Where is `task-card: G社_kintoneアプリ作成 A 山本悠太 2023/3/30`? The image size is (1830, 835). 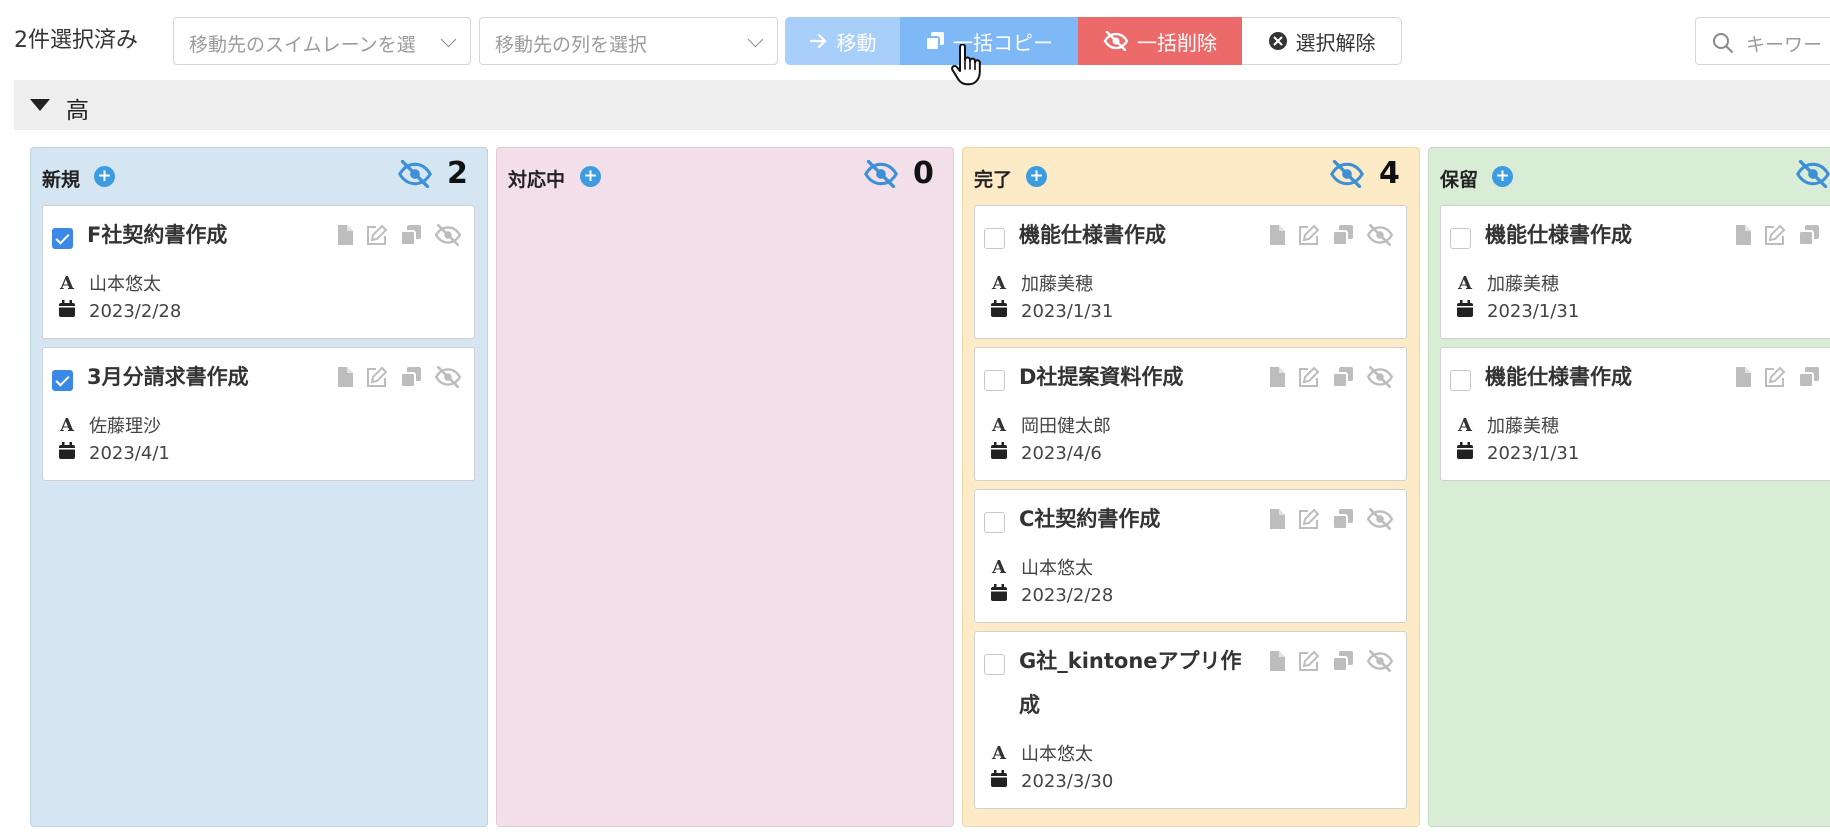 task-card: G社_kintoneアプリ作成 A 山本悠太 2023/3/30 is located at coordinates (1190, 720).